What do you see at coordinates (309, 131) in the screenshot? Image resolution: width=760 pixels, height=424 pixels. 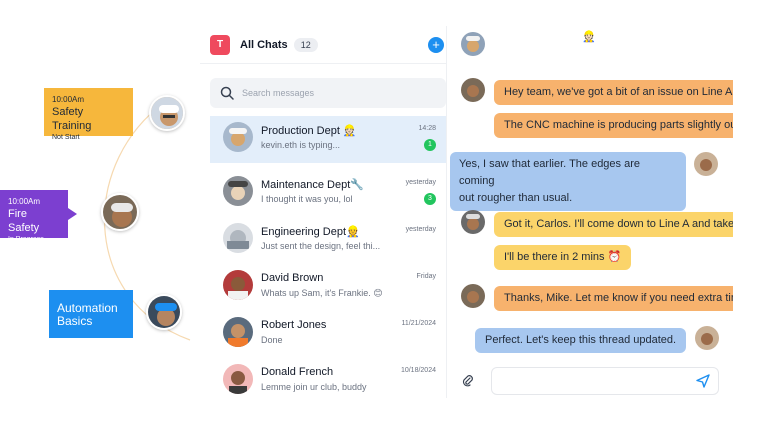 I see `chat-name: Production Dept 👷🏻` at bounding box center [309, 131].